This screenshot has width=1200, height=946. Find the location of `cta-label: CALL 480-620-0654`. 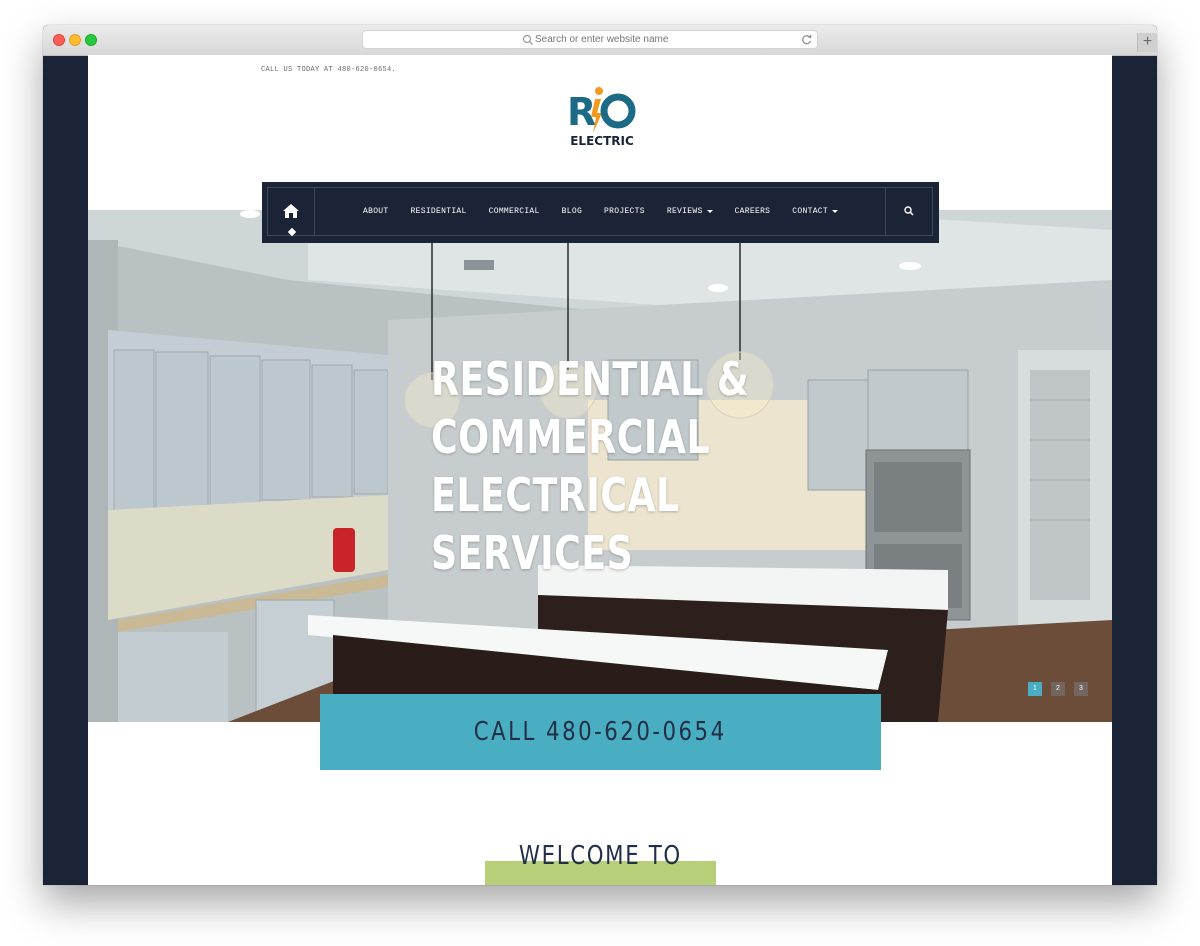

cta-label: CALL 480-620-0654 is located at coordinates (600, 732).